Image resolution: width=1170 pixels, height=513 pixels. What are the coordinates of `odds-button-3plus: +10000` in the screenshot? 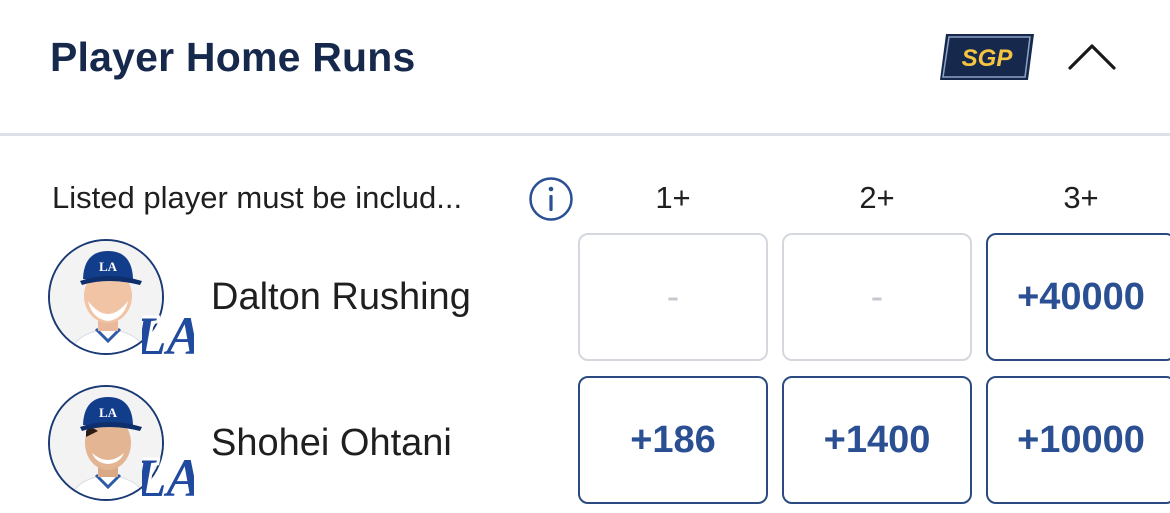 It's located at (1078, 440).